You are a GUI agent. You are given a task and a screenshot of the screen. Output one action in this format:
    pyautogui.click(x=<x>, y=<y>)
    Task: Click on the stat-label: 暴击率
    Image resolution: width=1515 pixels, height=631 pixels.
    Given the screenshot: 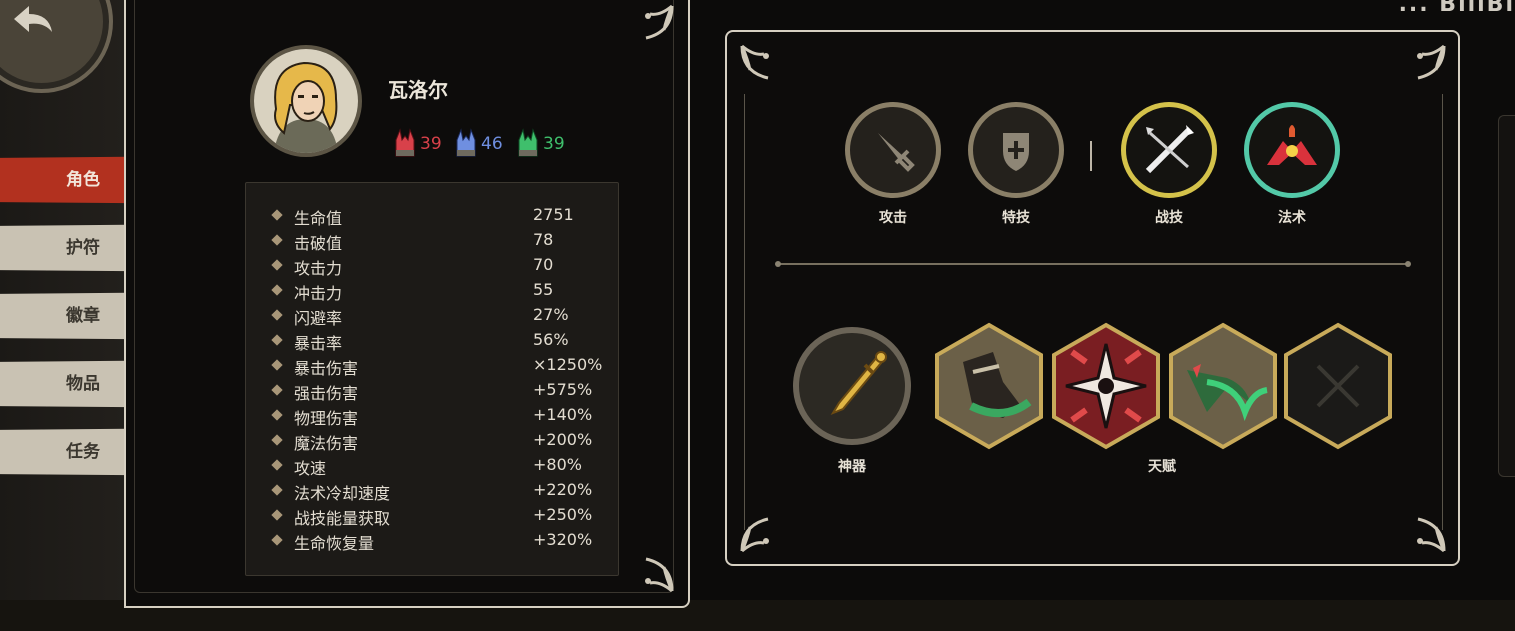 What is the action you would take?
    pyautogui.click(x=318, y=343)
    